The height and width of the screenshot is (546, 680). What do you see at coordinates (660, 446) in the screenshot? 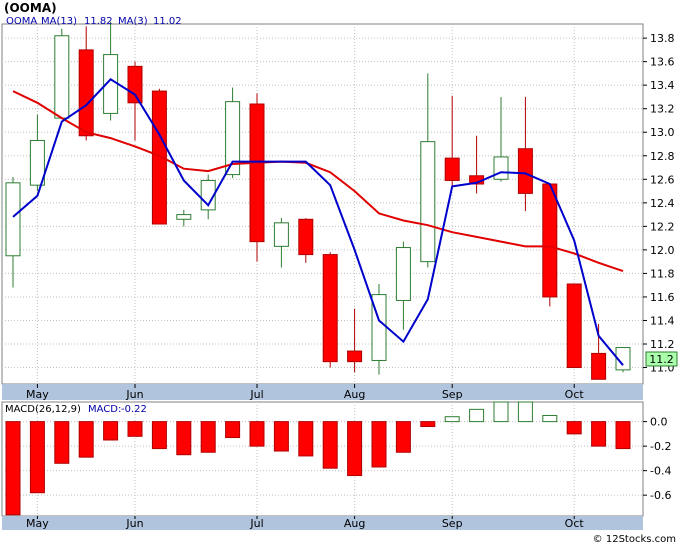
I see `macd-y-tick-label: -0.2` at bounding box center [660, 446].